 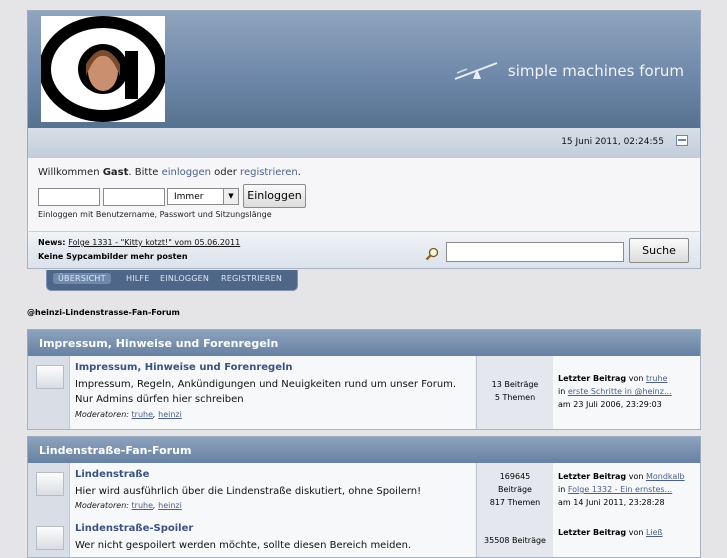 I want to click on stat-posts: 13 Beiträge, so click(x=515, y=384).